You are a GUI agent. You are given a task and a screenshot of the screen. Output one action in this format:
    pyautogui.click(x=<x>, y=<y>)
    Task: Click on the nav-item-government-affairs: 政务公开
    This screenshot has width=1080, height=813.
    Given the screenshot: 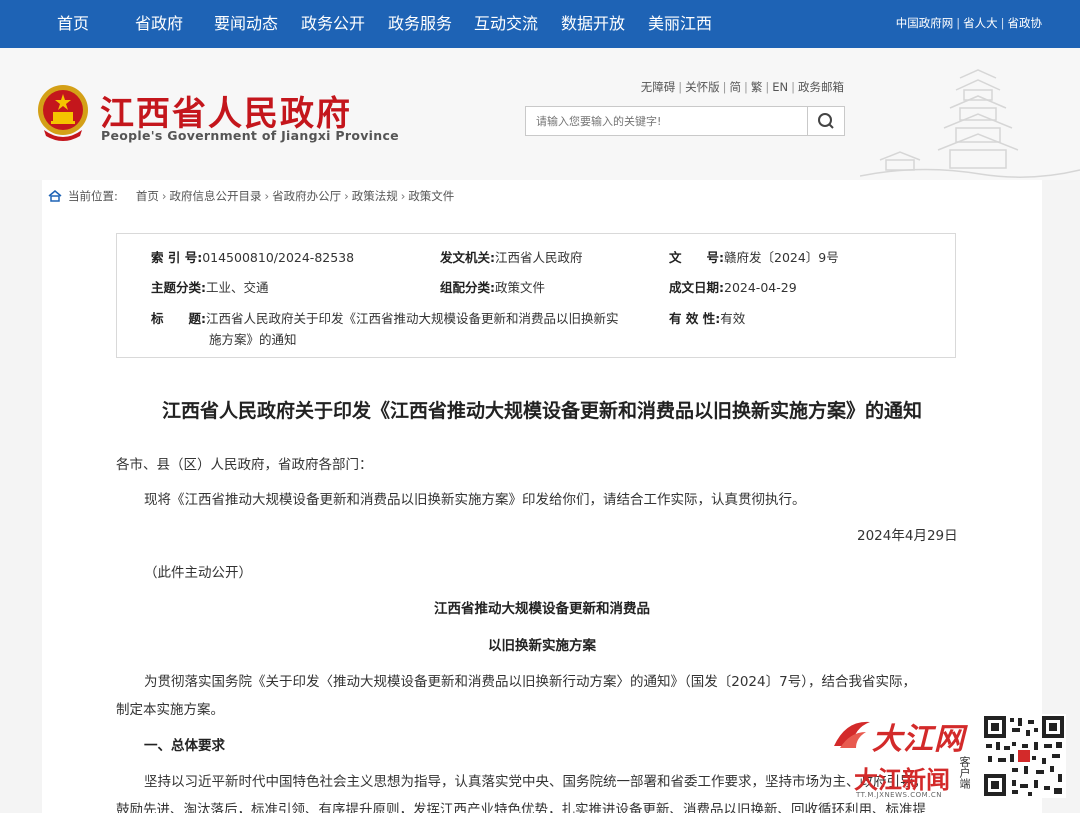 What is the action you would take?
    pyautogui.click(x=333, y=24)
    